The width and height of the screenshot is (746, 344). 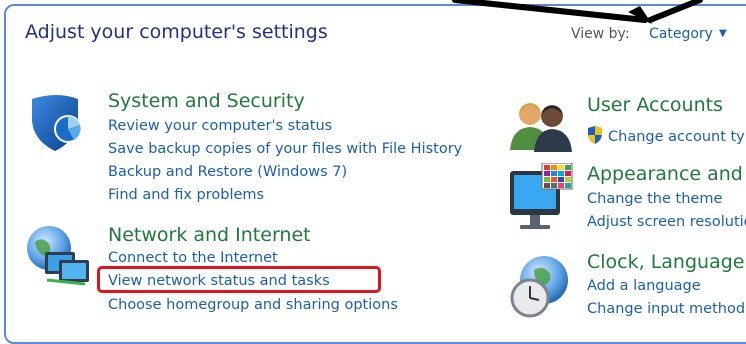 What do you see at coordinates (595, 135) in the screenshot?
I see `uac-shield-icon` at bounding box center [595, 135].